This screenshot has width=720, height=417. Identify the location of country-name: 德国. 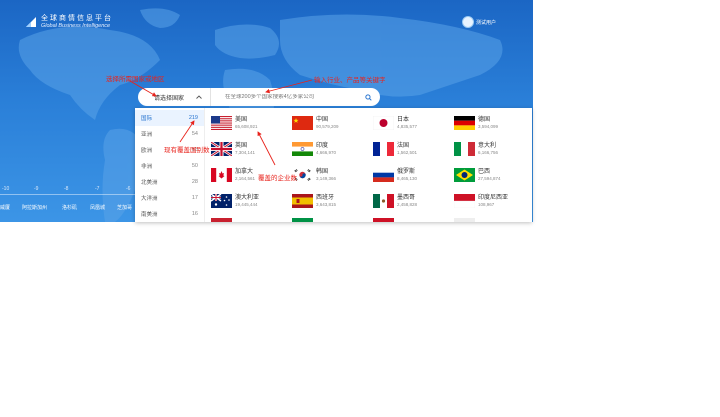
(484, 119).